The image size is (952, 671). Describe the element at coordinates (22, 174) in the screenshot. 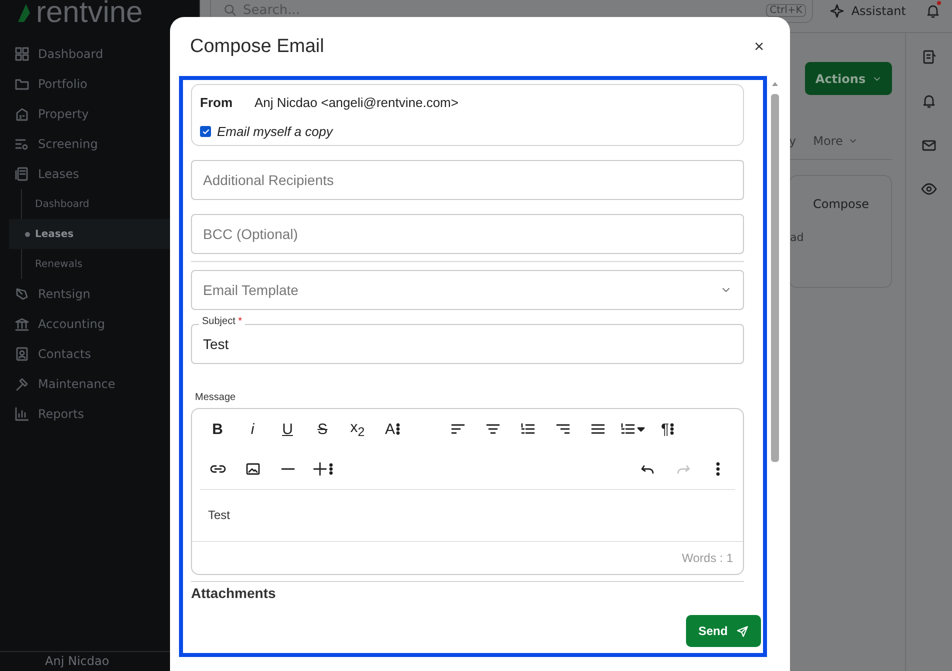

I see `document-icon` at that location.